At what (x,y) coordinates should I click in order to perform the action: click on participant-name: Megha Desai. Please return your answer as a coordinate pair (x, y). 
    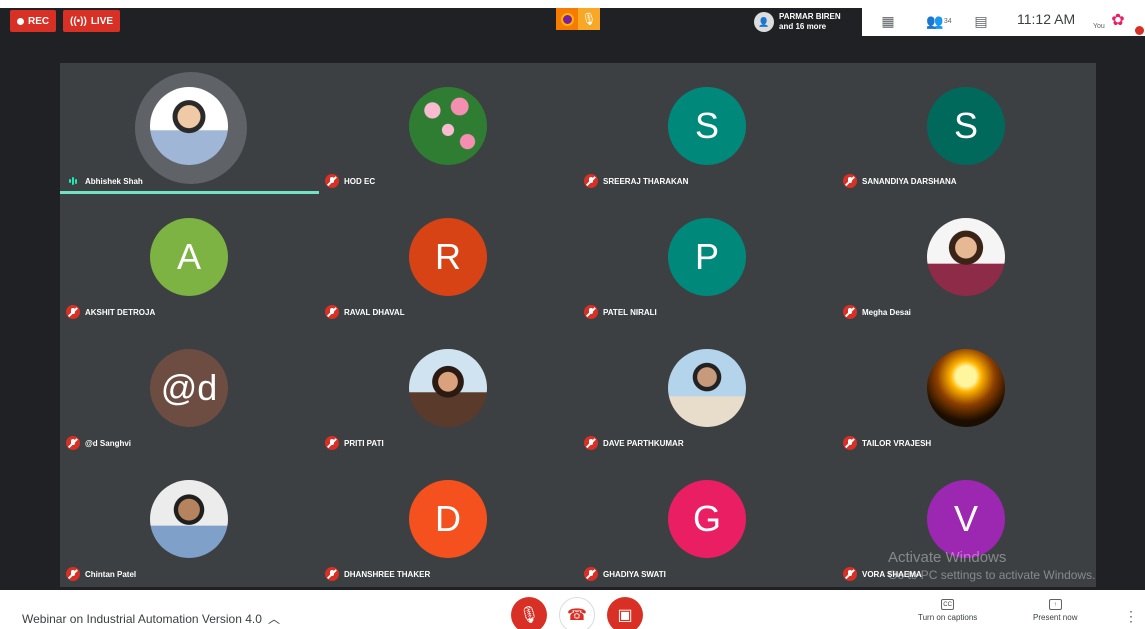
    Looking at the image, I should click on (886, 312).